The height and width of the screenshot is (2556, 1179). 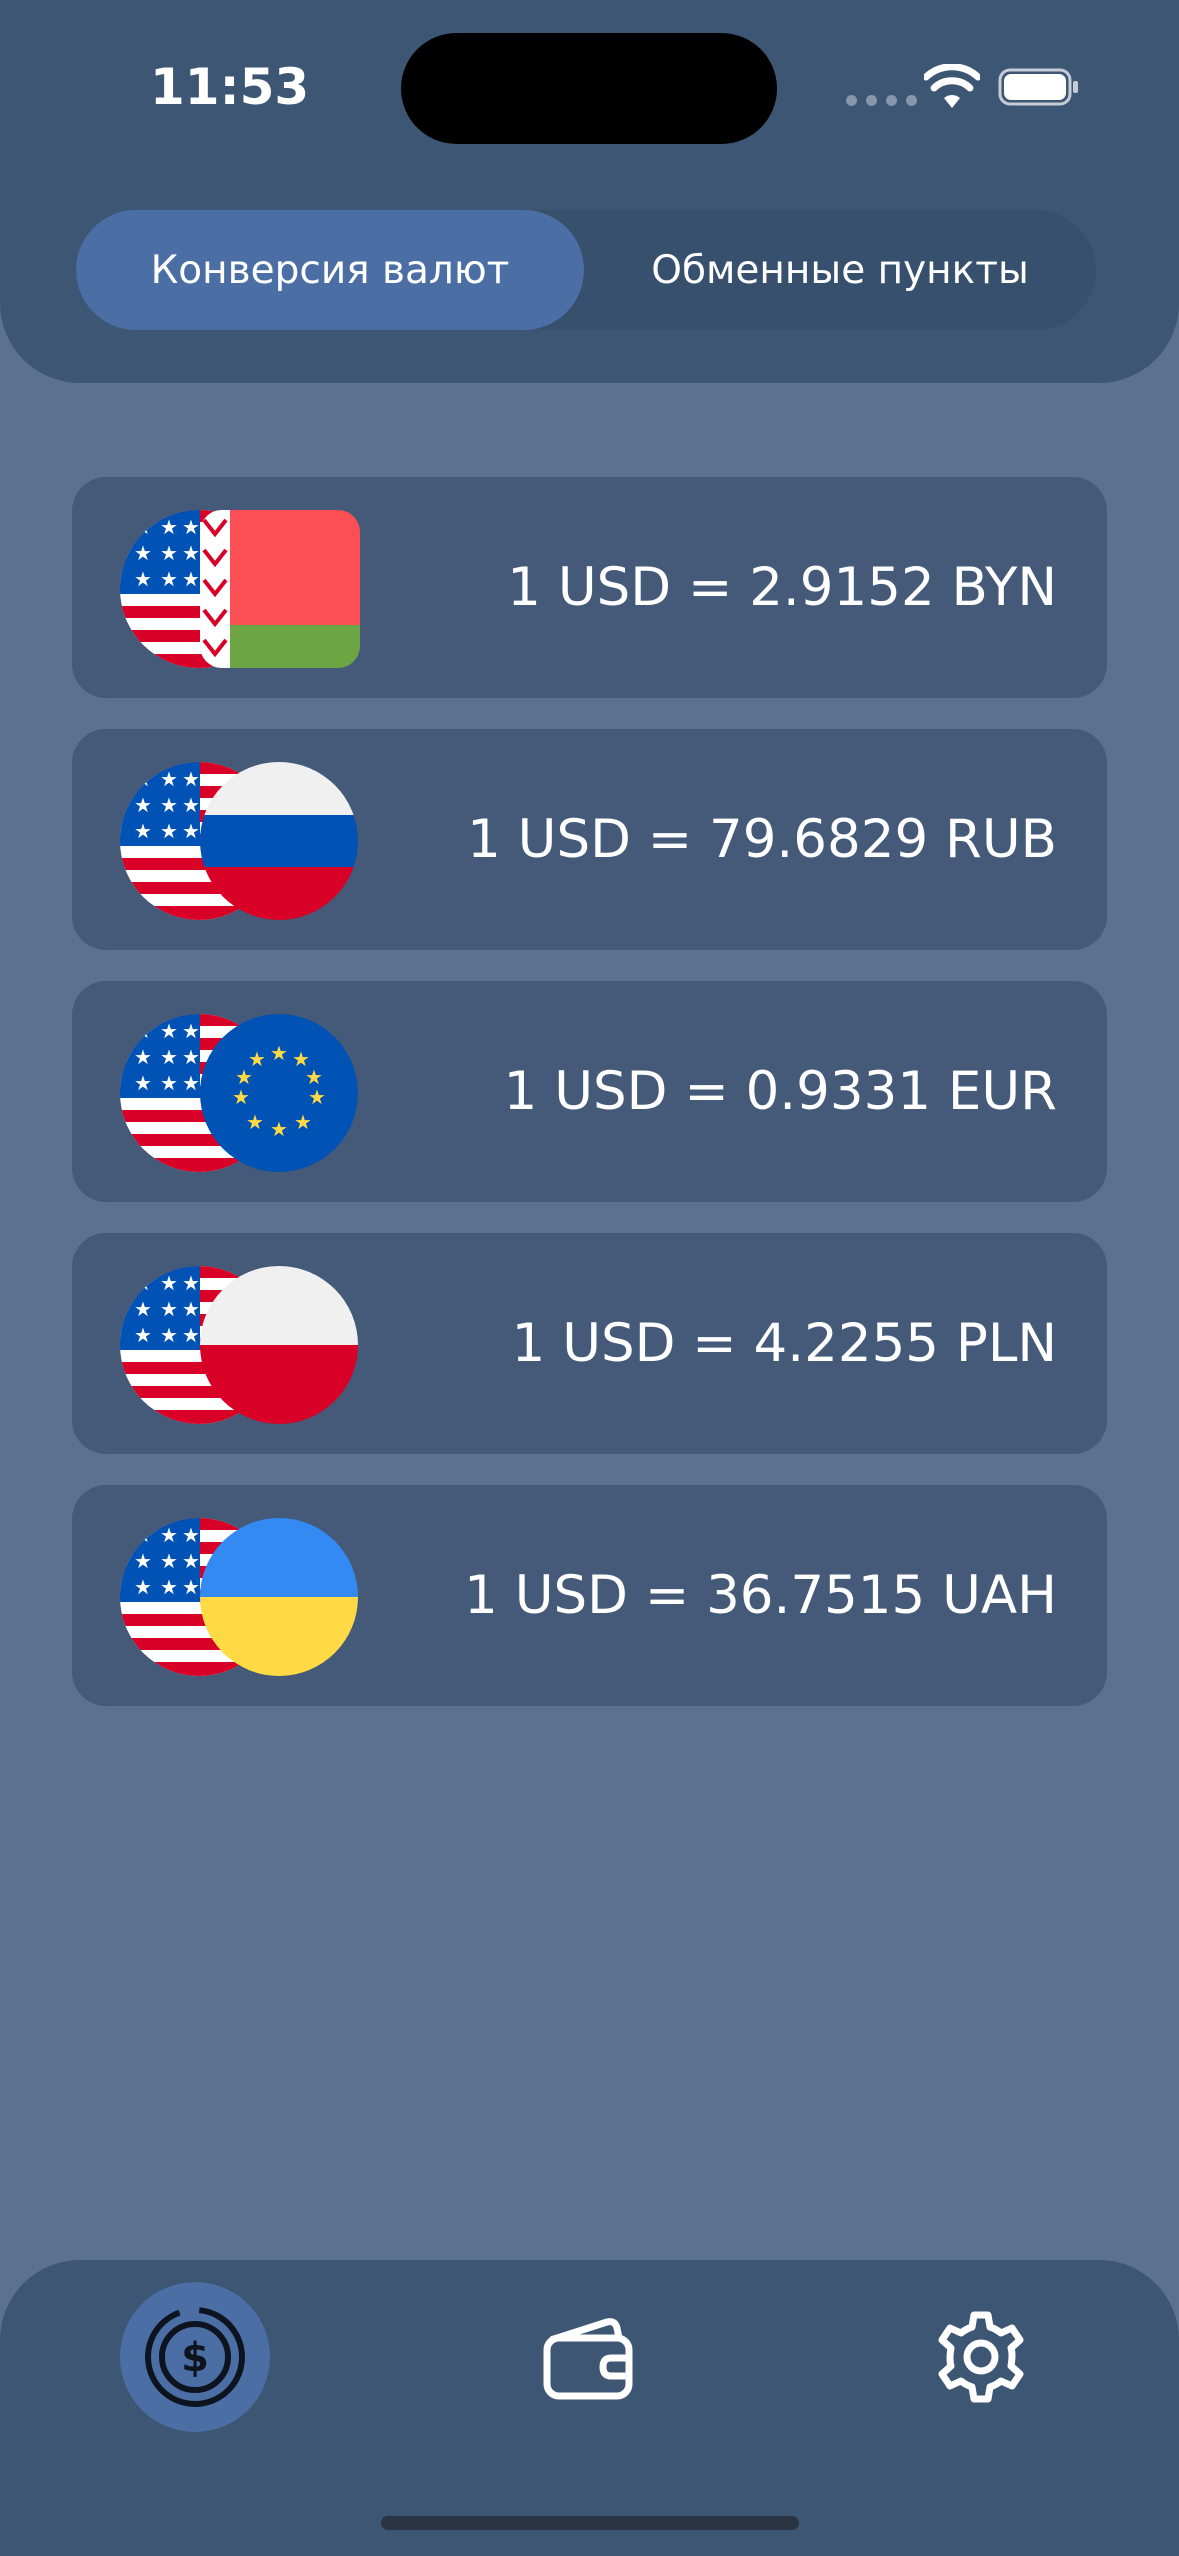 I want to click on segmented-control: Конверсия валют Обменные пункты, so click(x=586, y=270).